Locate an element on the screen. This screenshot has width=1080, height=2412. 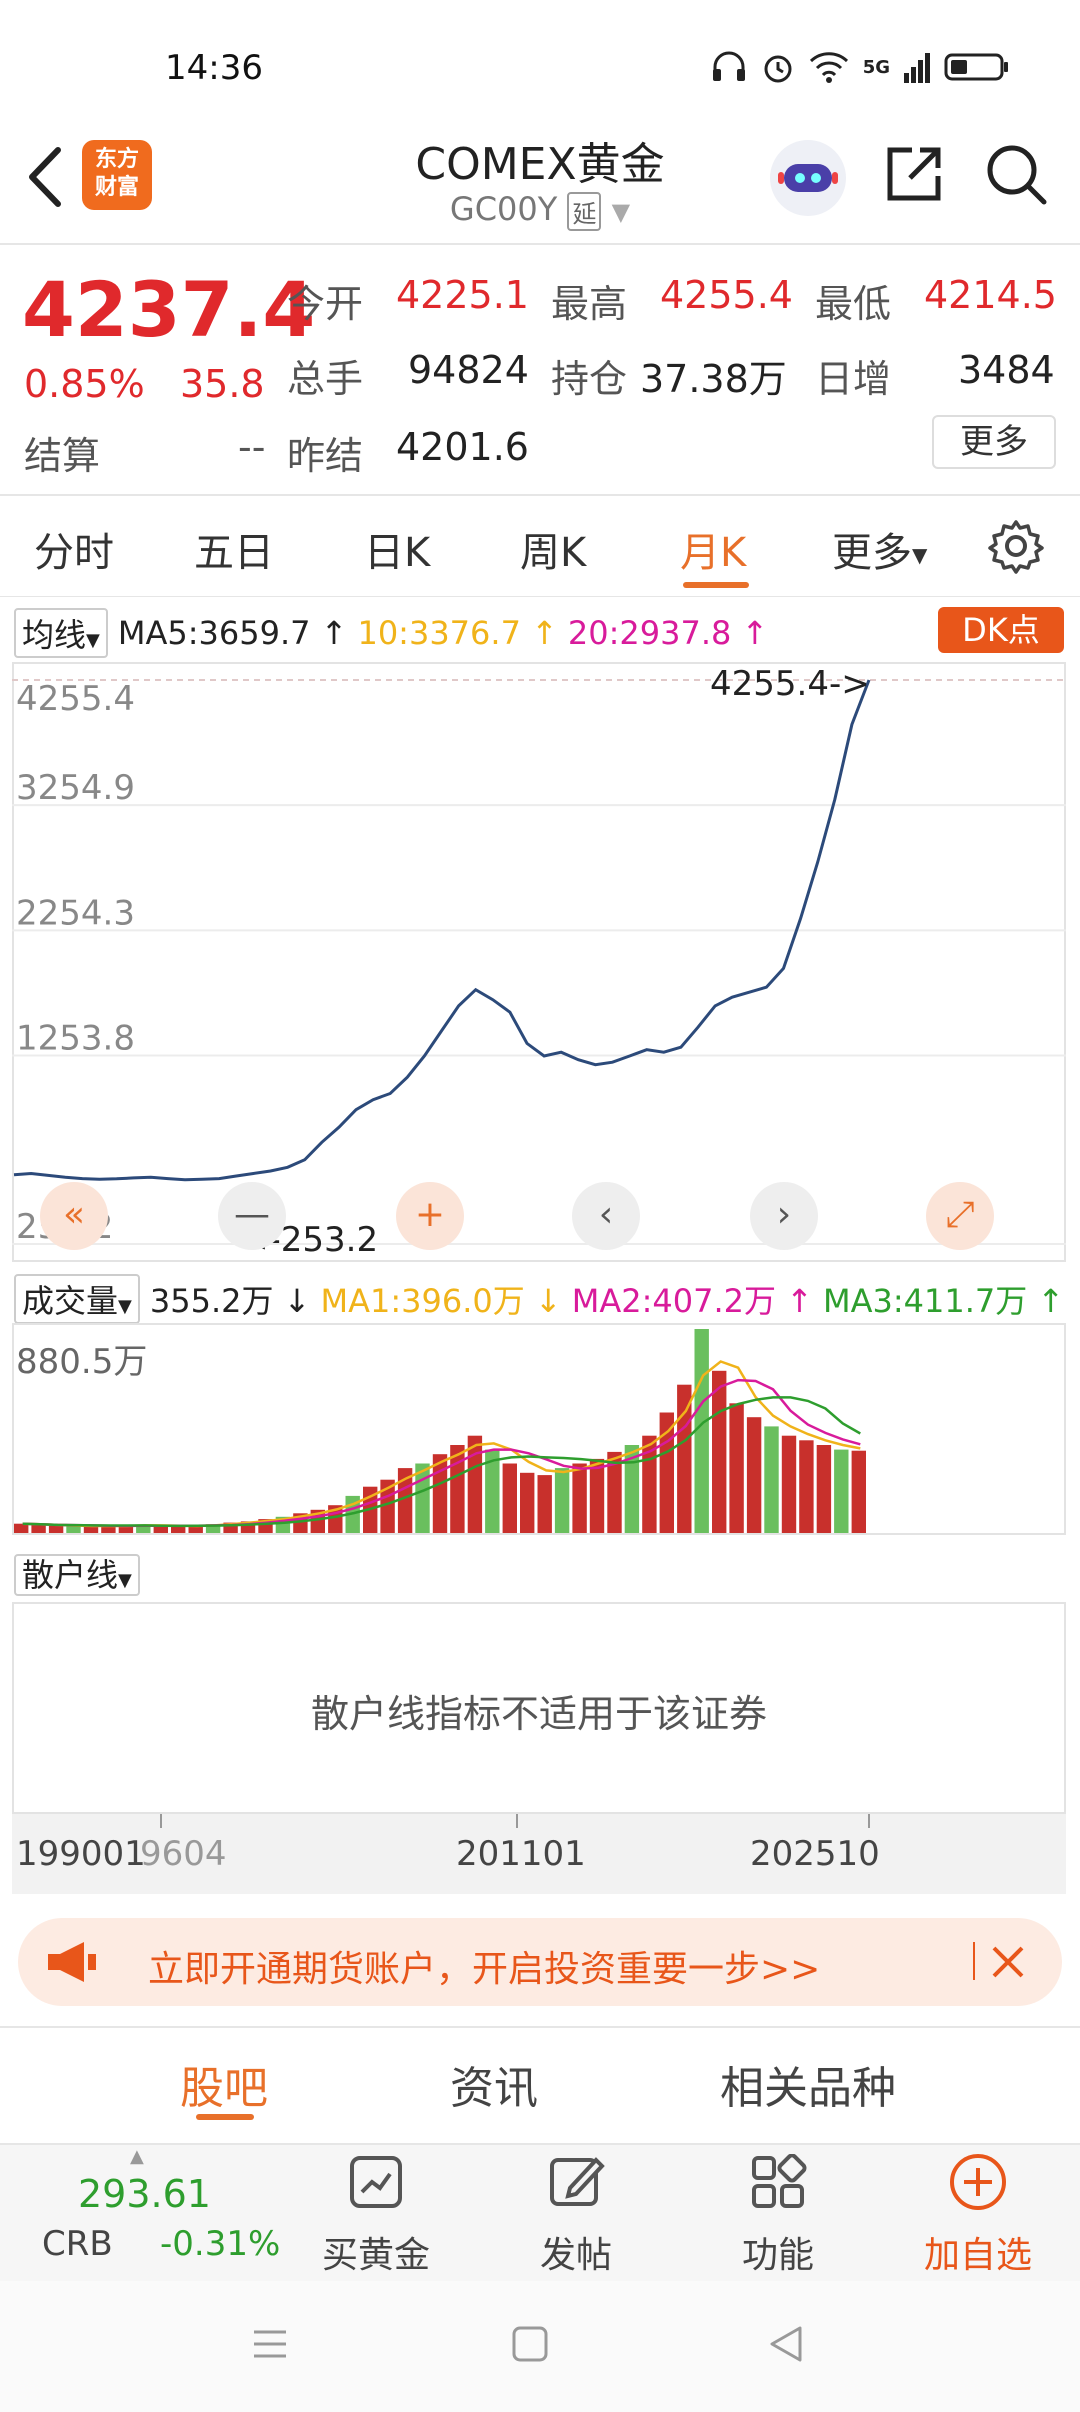
chart-doc-icon is located at coordinates (376, 2182).